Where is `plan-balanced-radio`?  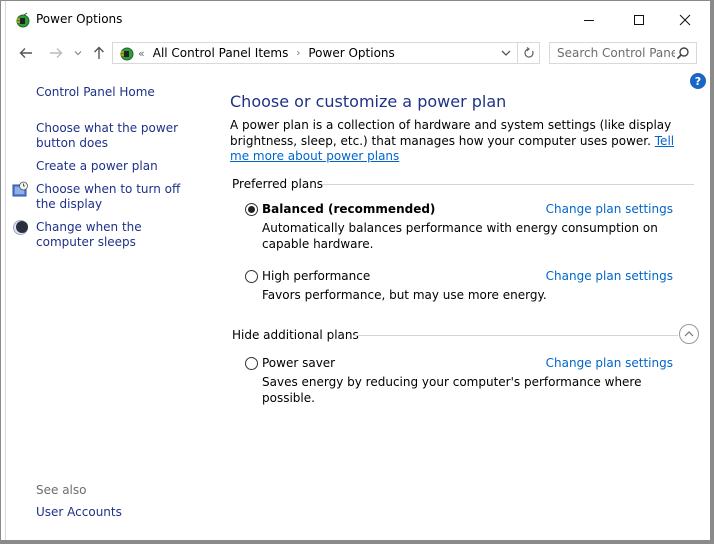 plan-balanced-radio is located at coordinates (251, 209).